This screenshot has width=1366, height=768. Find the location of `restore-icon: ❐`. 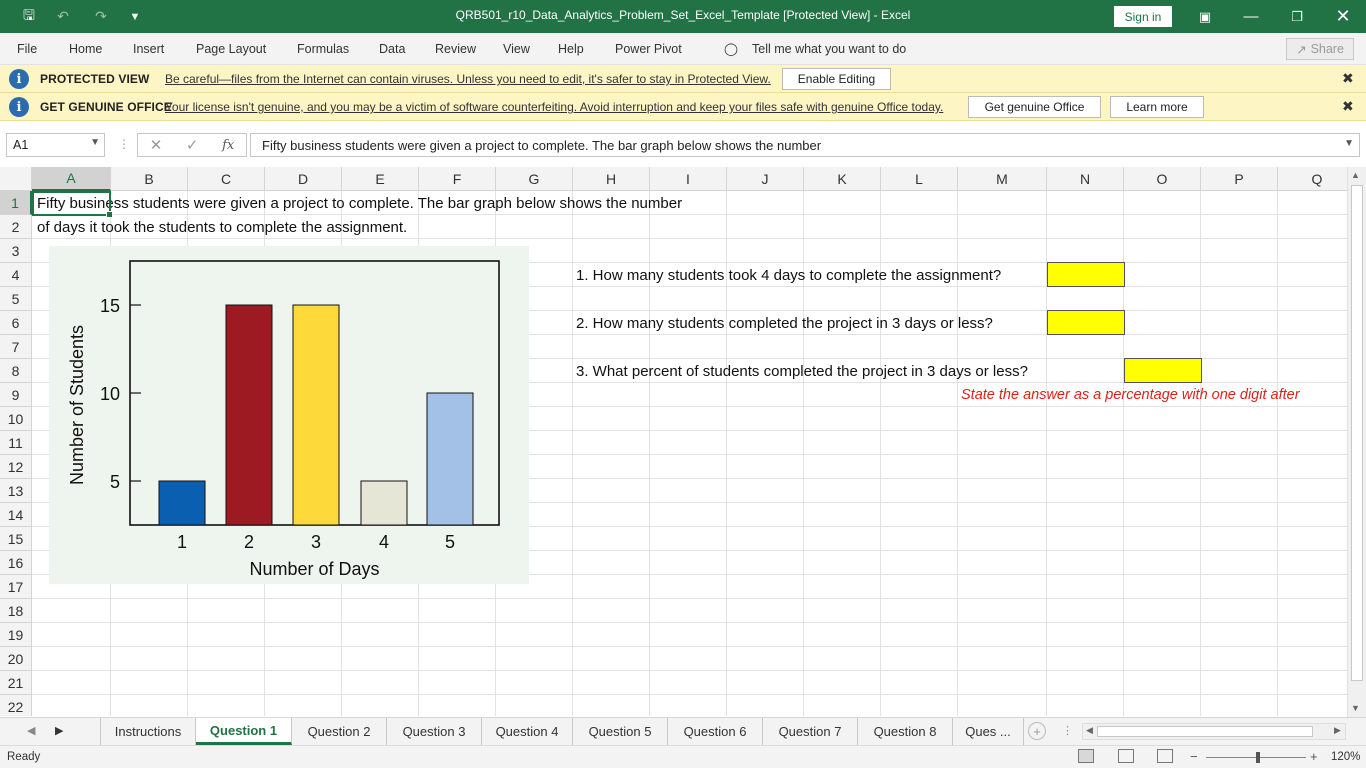

restore-icon: ❐ is located at coordinates (1297, 16).